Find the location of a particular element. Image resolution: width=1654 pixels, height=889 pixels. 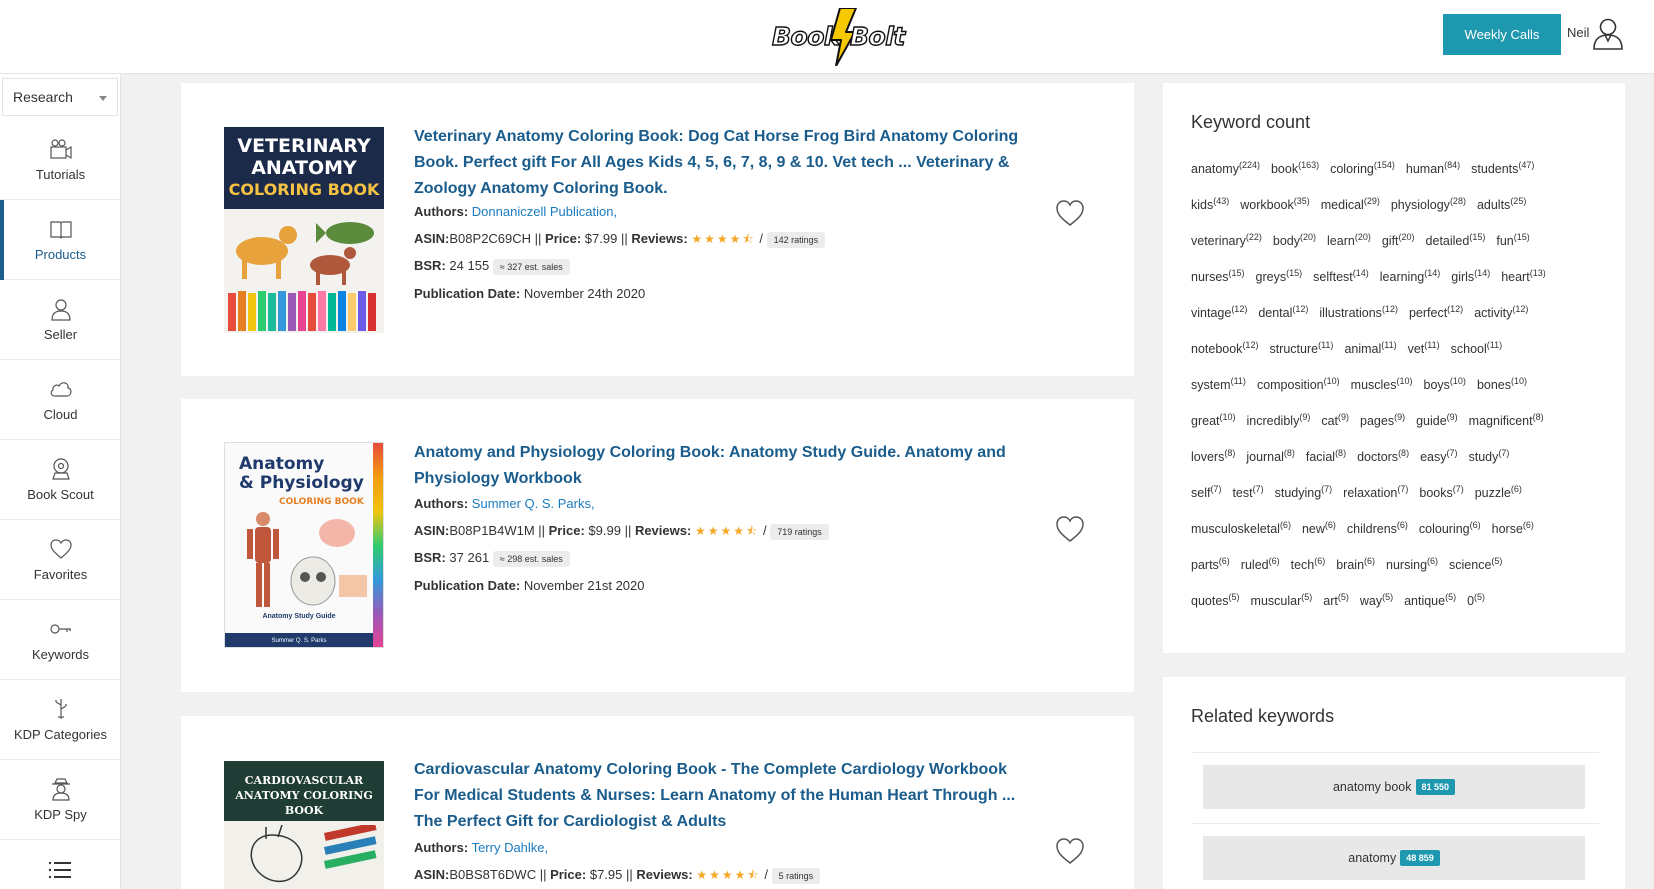

keyword-count-item: ruled(6) is located at coordinates (1260, 564).